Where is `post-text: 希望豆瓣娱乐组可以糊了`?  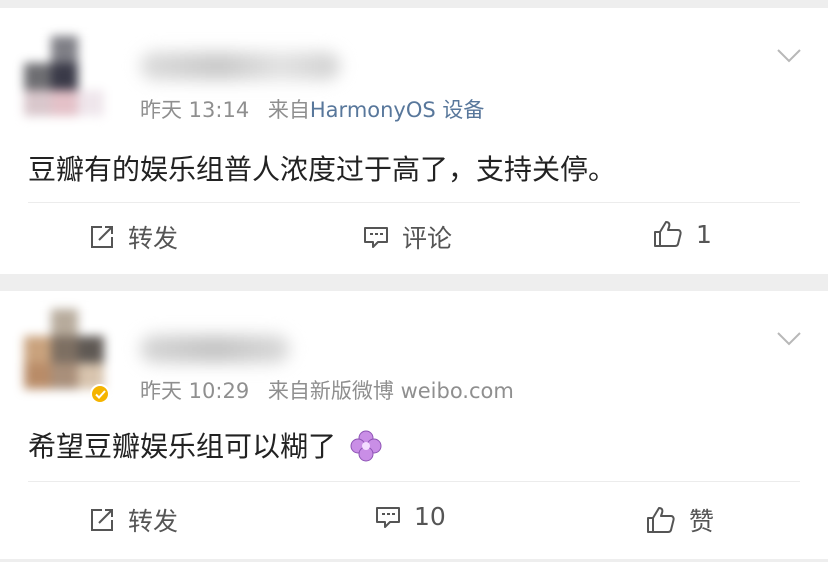 post-text: 希望豆瓣娱乐组可以糊了 is located at coordinates (182, 446).